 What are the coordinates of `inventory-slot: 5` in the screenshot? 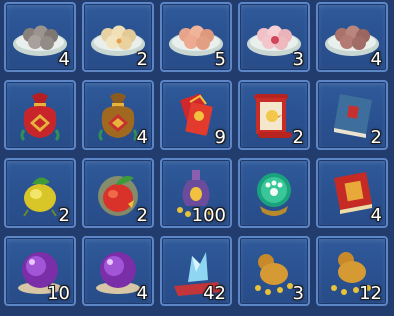 It's located at (196, 37).